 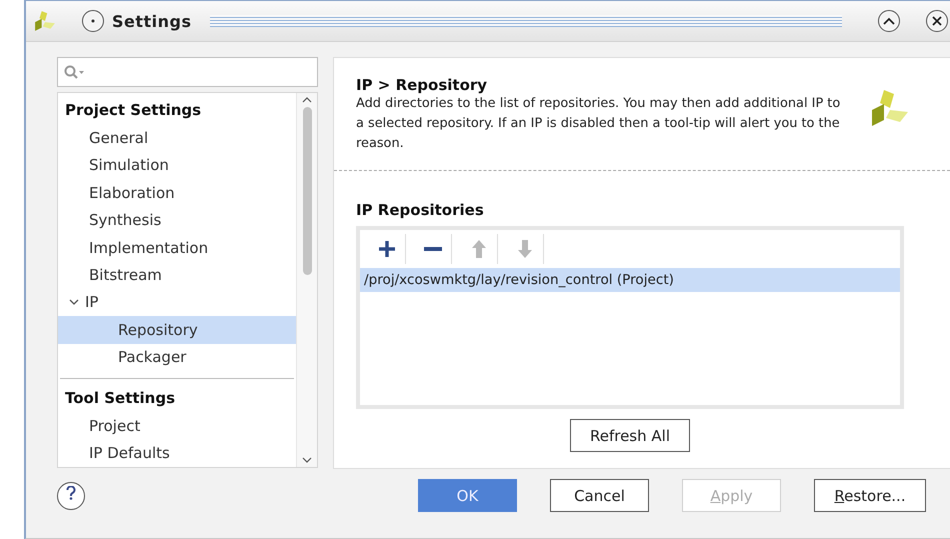 What do you see at coordinates (177, 138) in the screenshot?
I see `tree-item: General` at bounding box center [177, 138].